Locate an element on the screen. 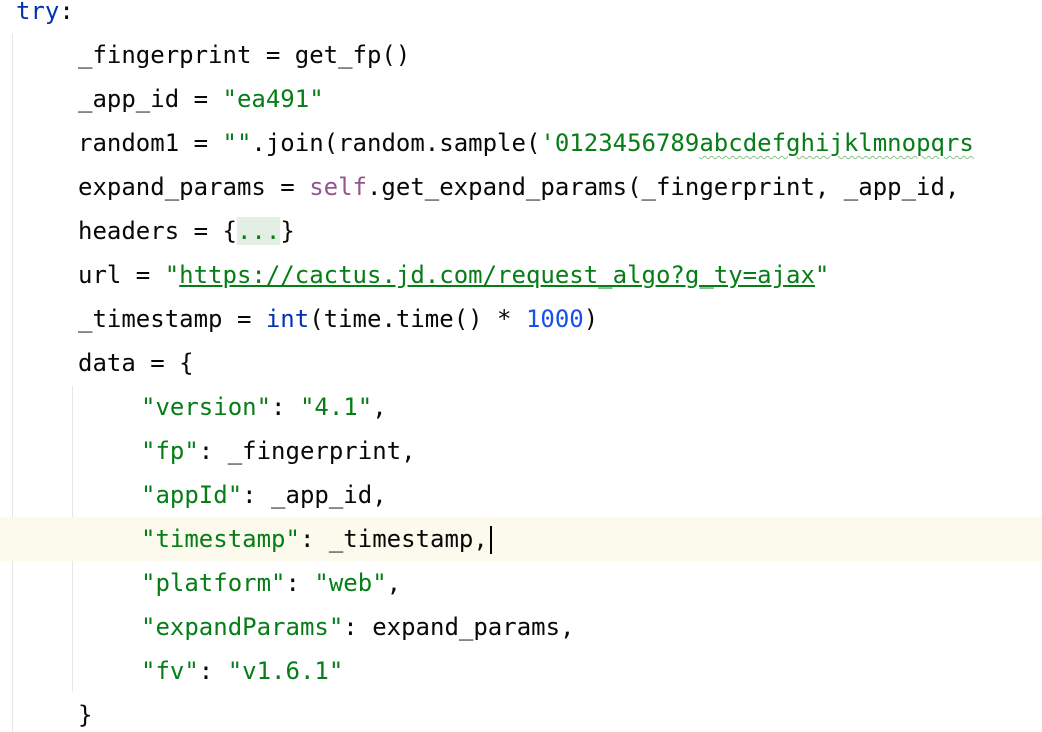  code-line-9: data = { is located at coordinates (521, 363).